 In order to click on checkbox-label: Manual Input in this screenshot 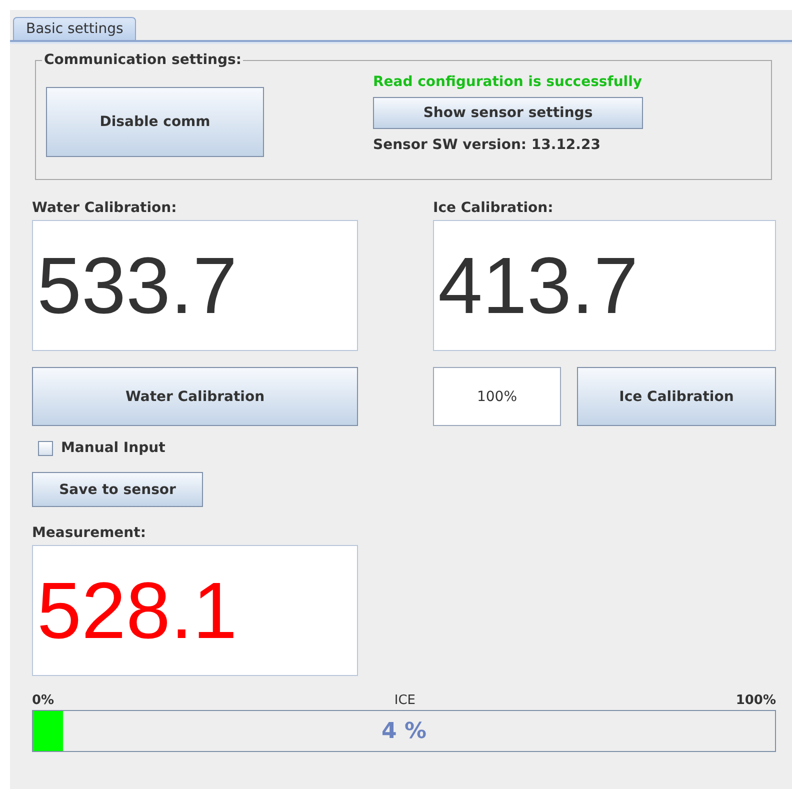, I will do `click(113, 448)`.